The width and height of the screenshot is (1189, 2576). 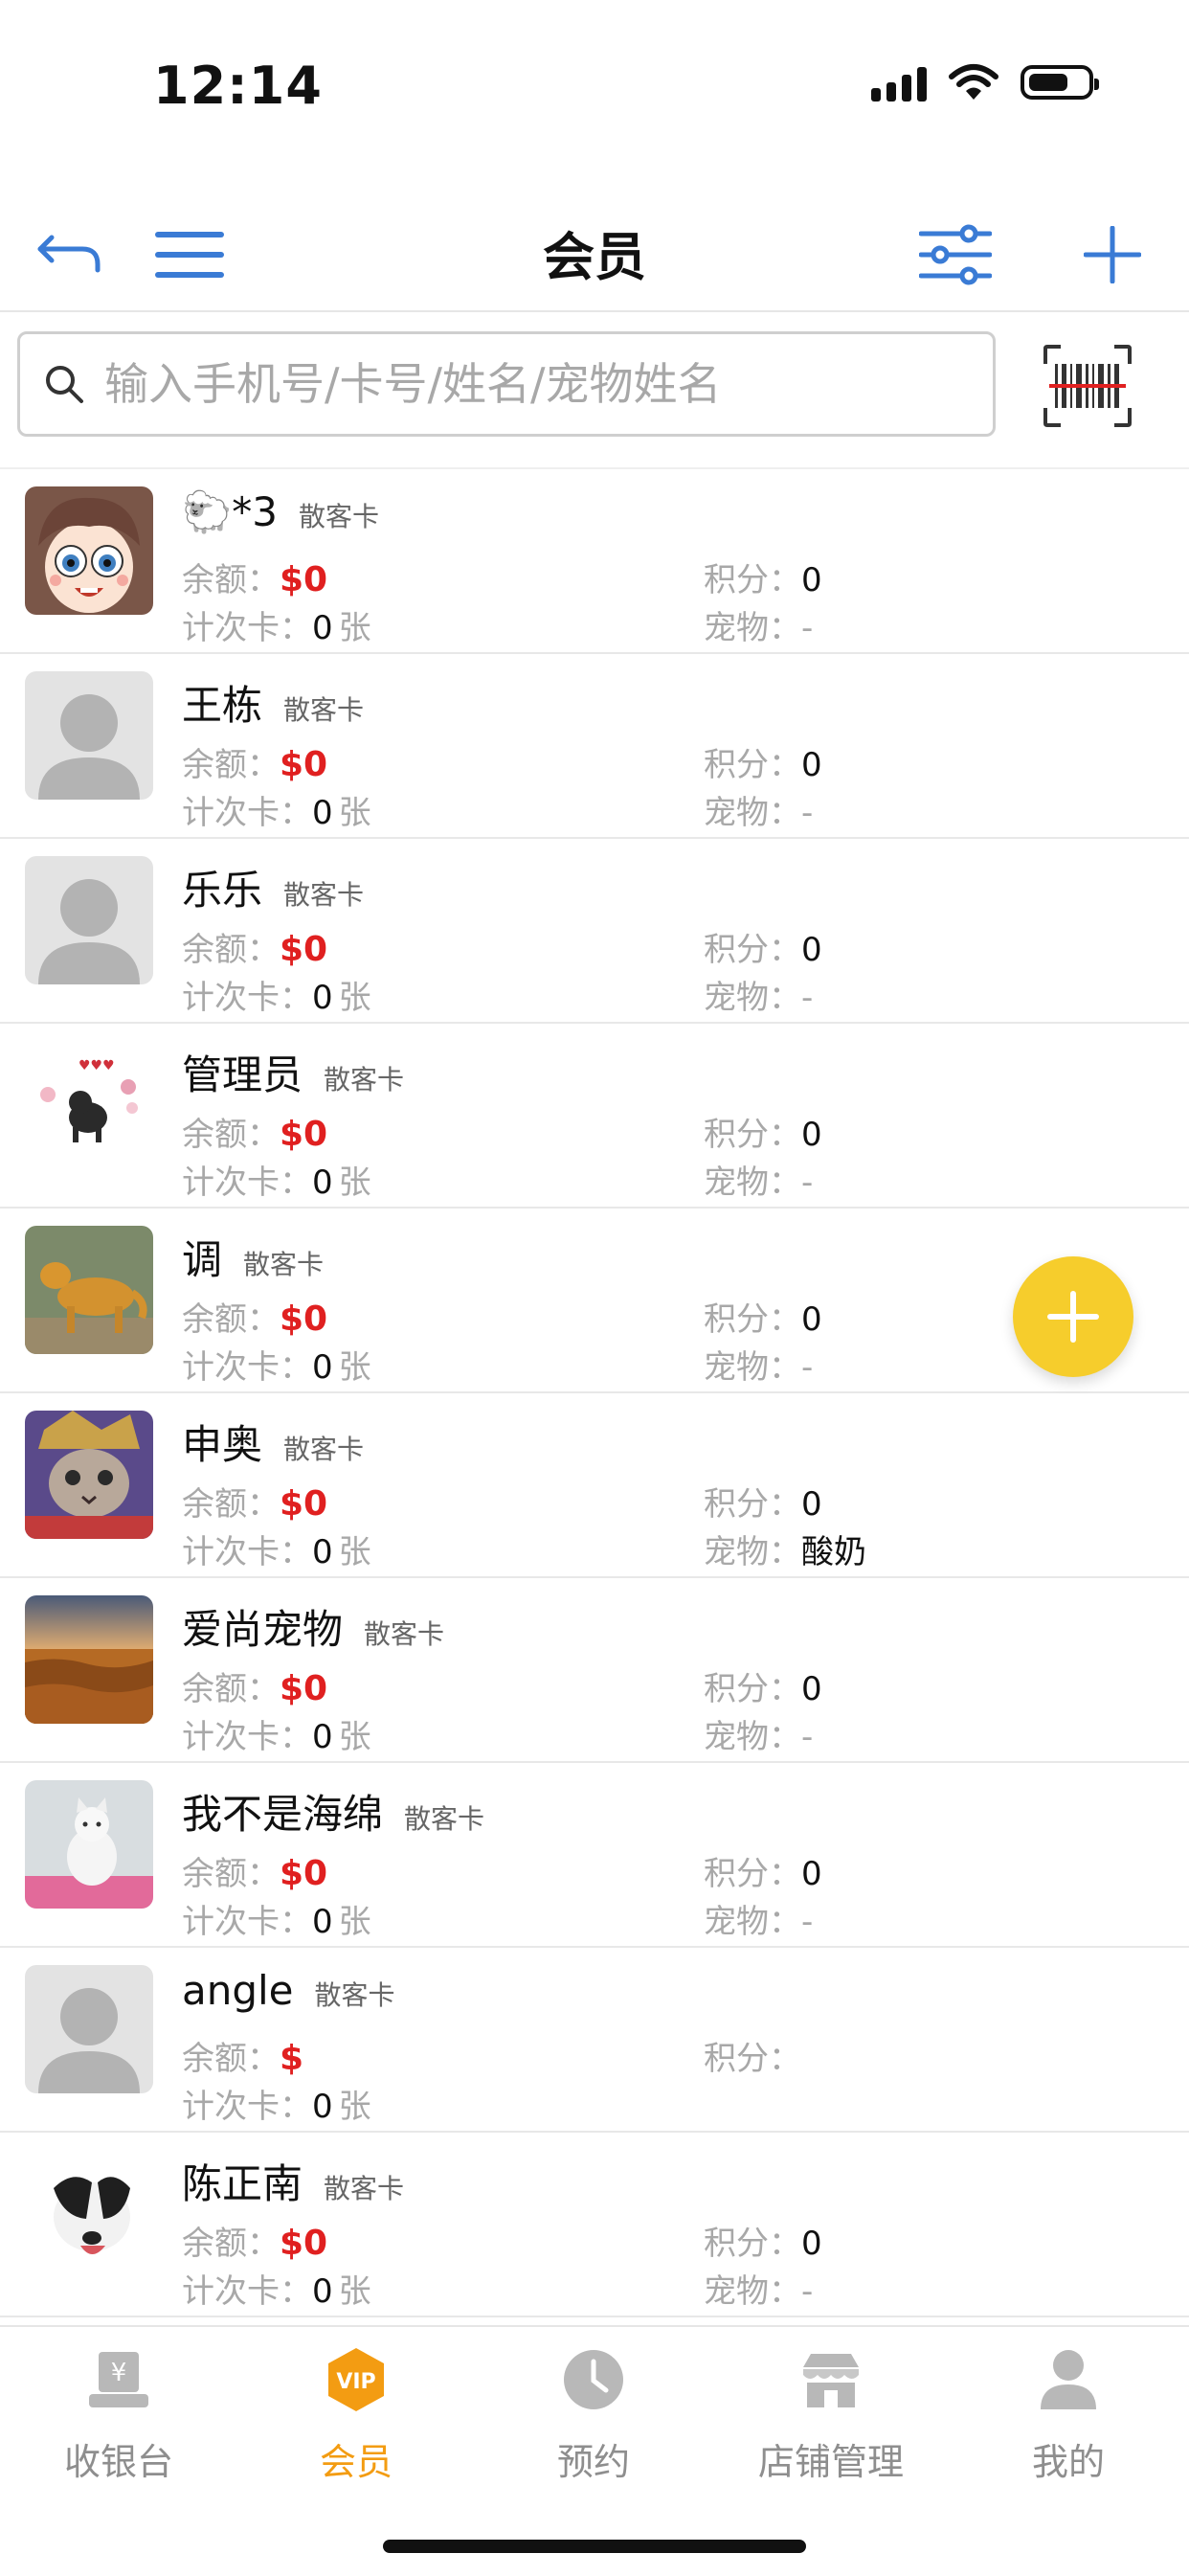 I want to click on member-row: 调 散客卡 余额：$0 计次卡：0 张 积分：0 宠物：-, so click(x=594, y=1301).